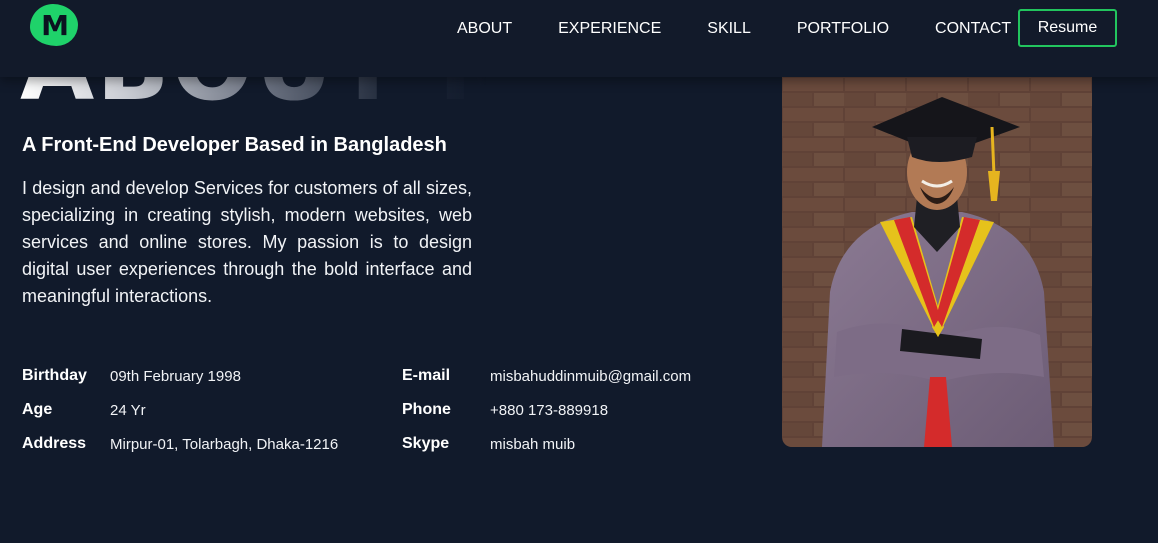 This screenshot has height=543, width=1158. What do you see at coordinates (54, 375) in the screenshot?
I see `info-label: Birthday` at bounding box center [54, 375].